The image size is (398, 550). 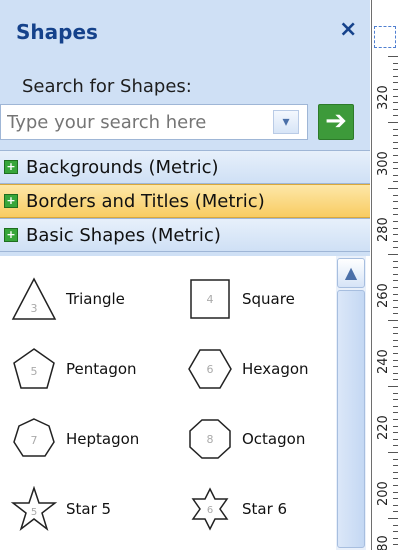 I want to click on star-5-icon: 5, so click(x=34, y=509).